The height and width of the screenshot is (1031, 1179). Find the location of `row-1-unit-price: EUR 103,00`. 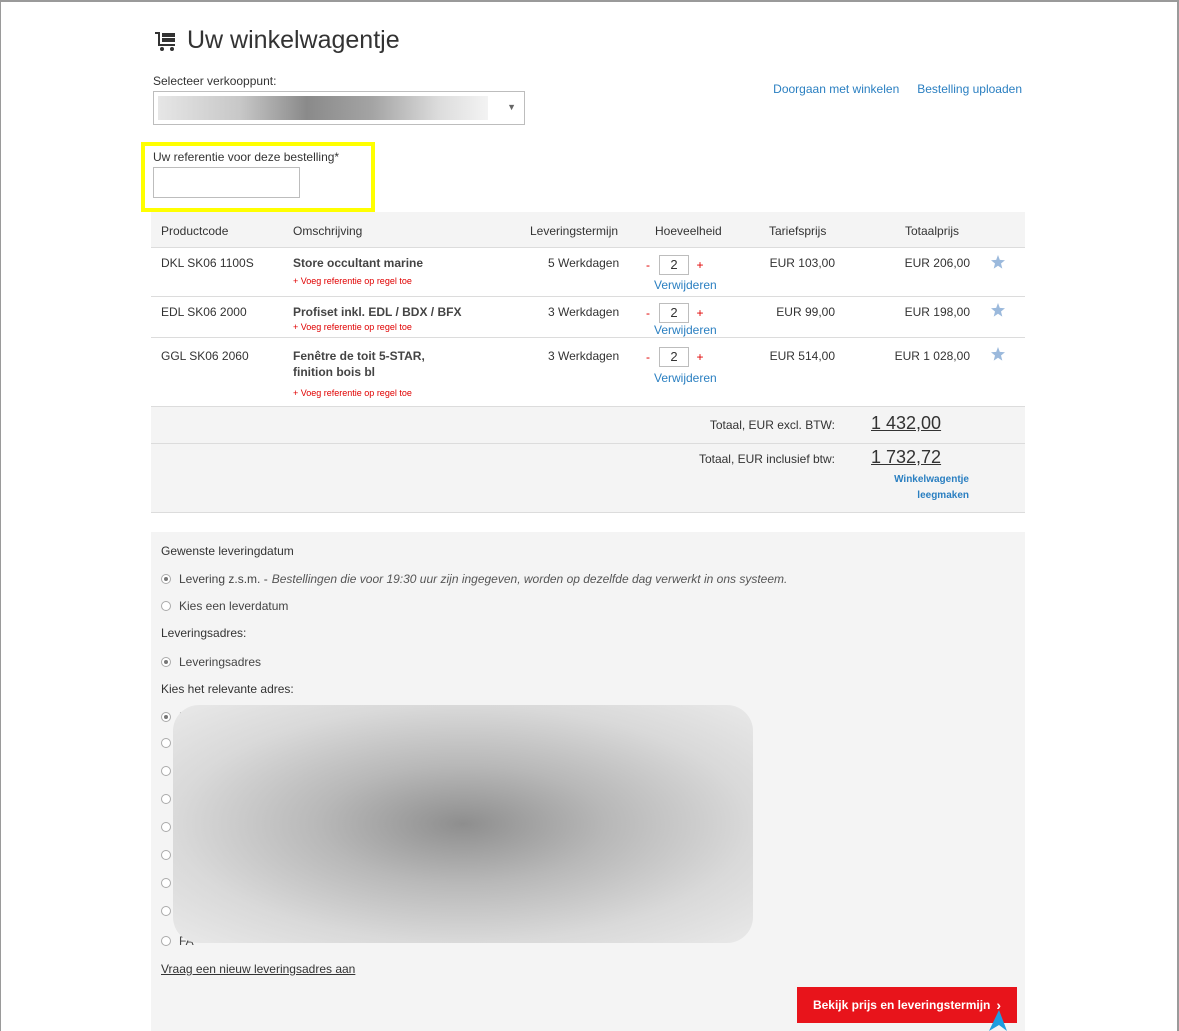

row-1-unit-price: EUR 103,00 is located at coordinates (802, 263).